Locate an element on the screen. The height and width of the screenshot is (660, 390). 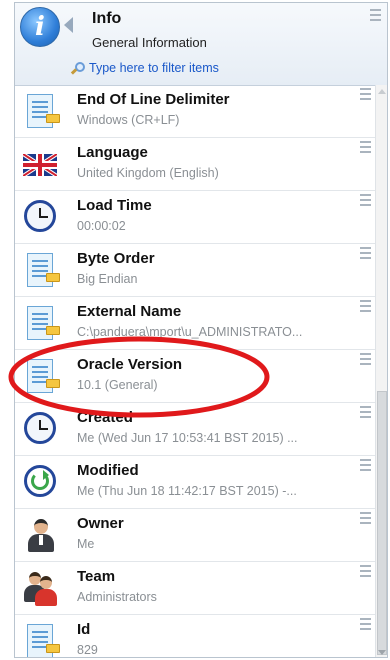
item-value: Me is located at coordinates (86, 544).